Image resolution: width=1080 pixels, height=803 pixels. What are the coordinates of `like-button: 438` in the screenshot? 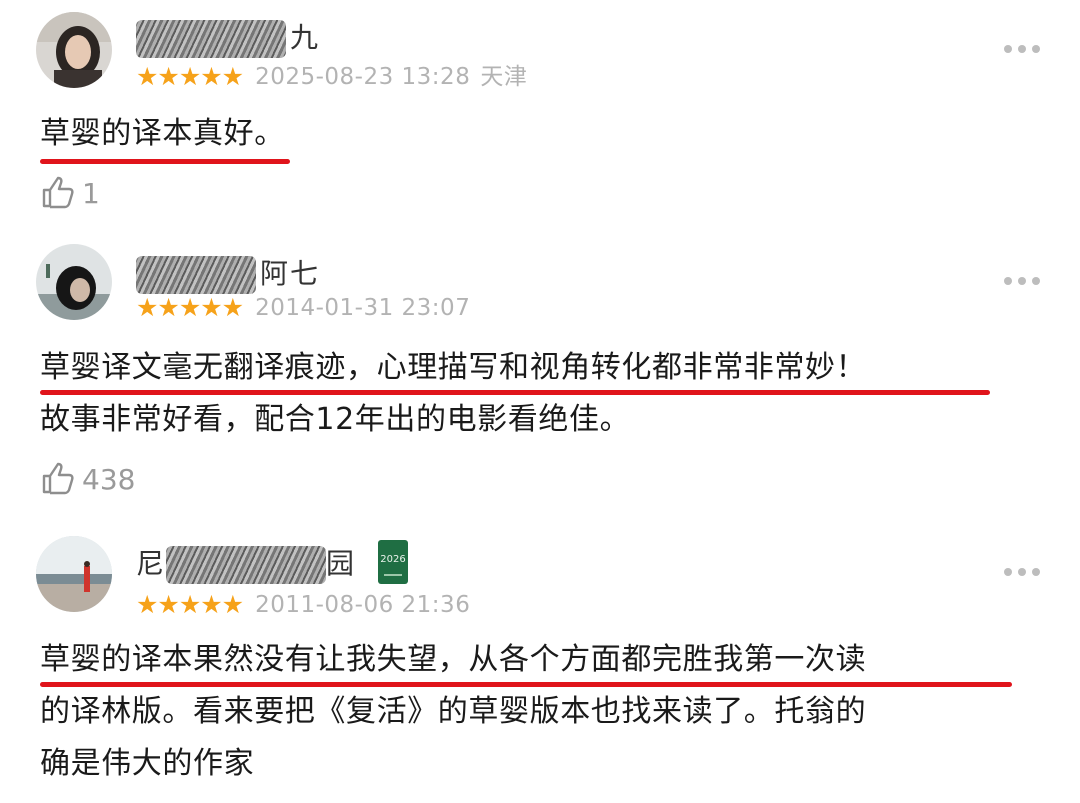 It's located at (86, 480).